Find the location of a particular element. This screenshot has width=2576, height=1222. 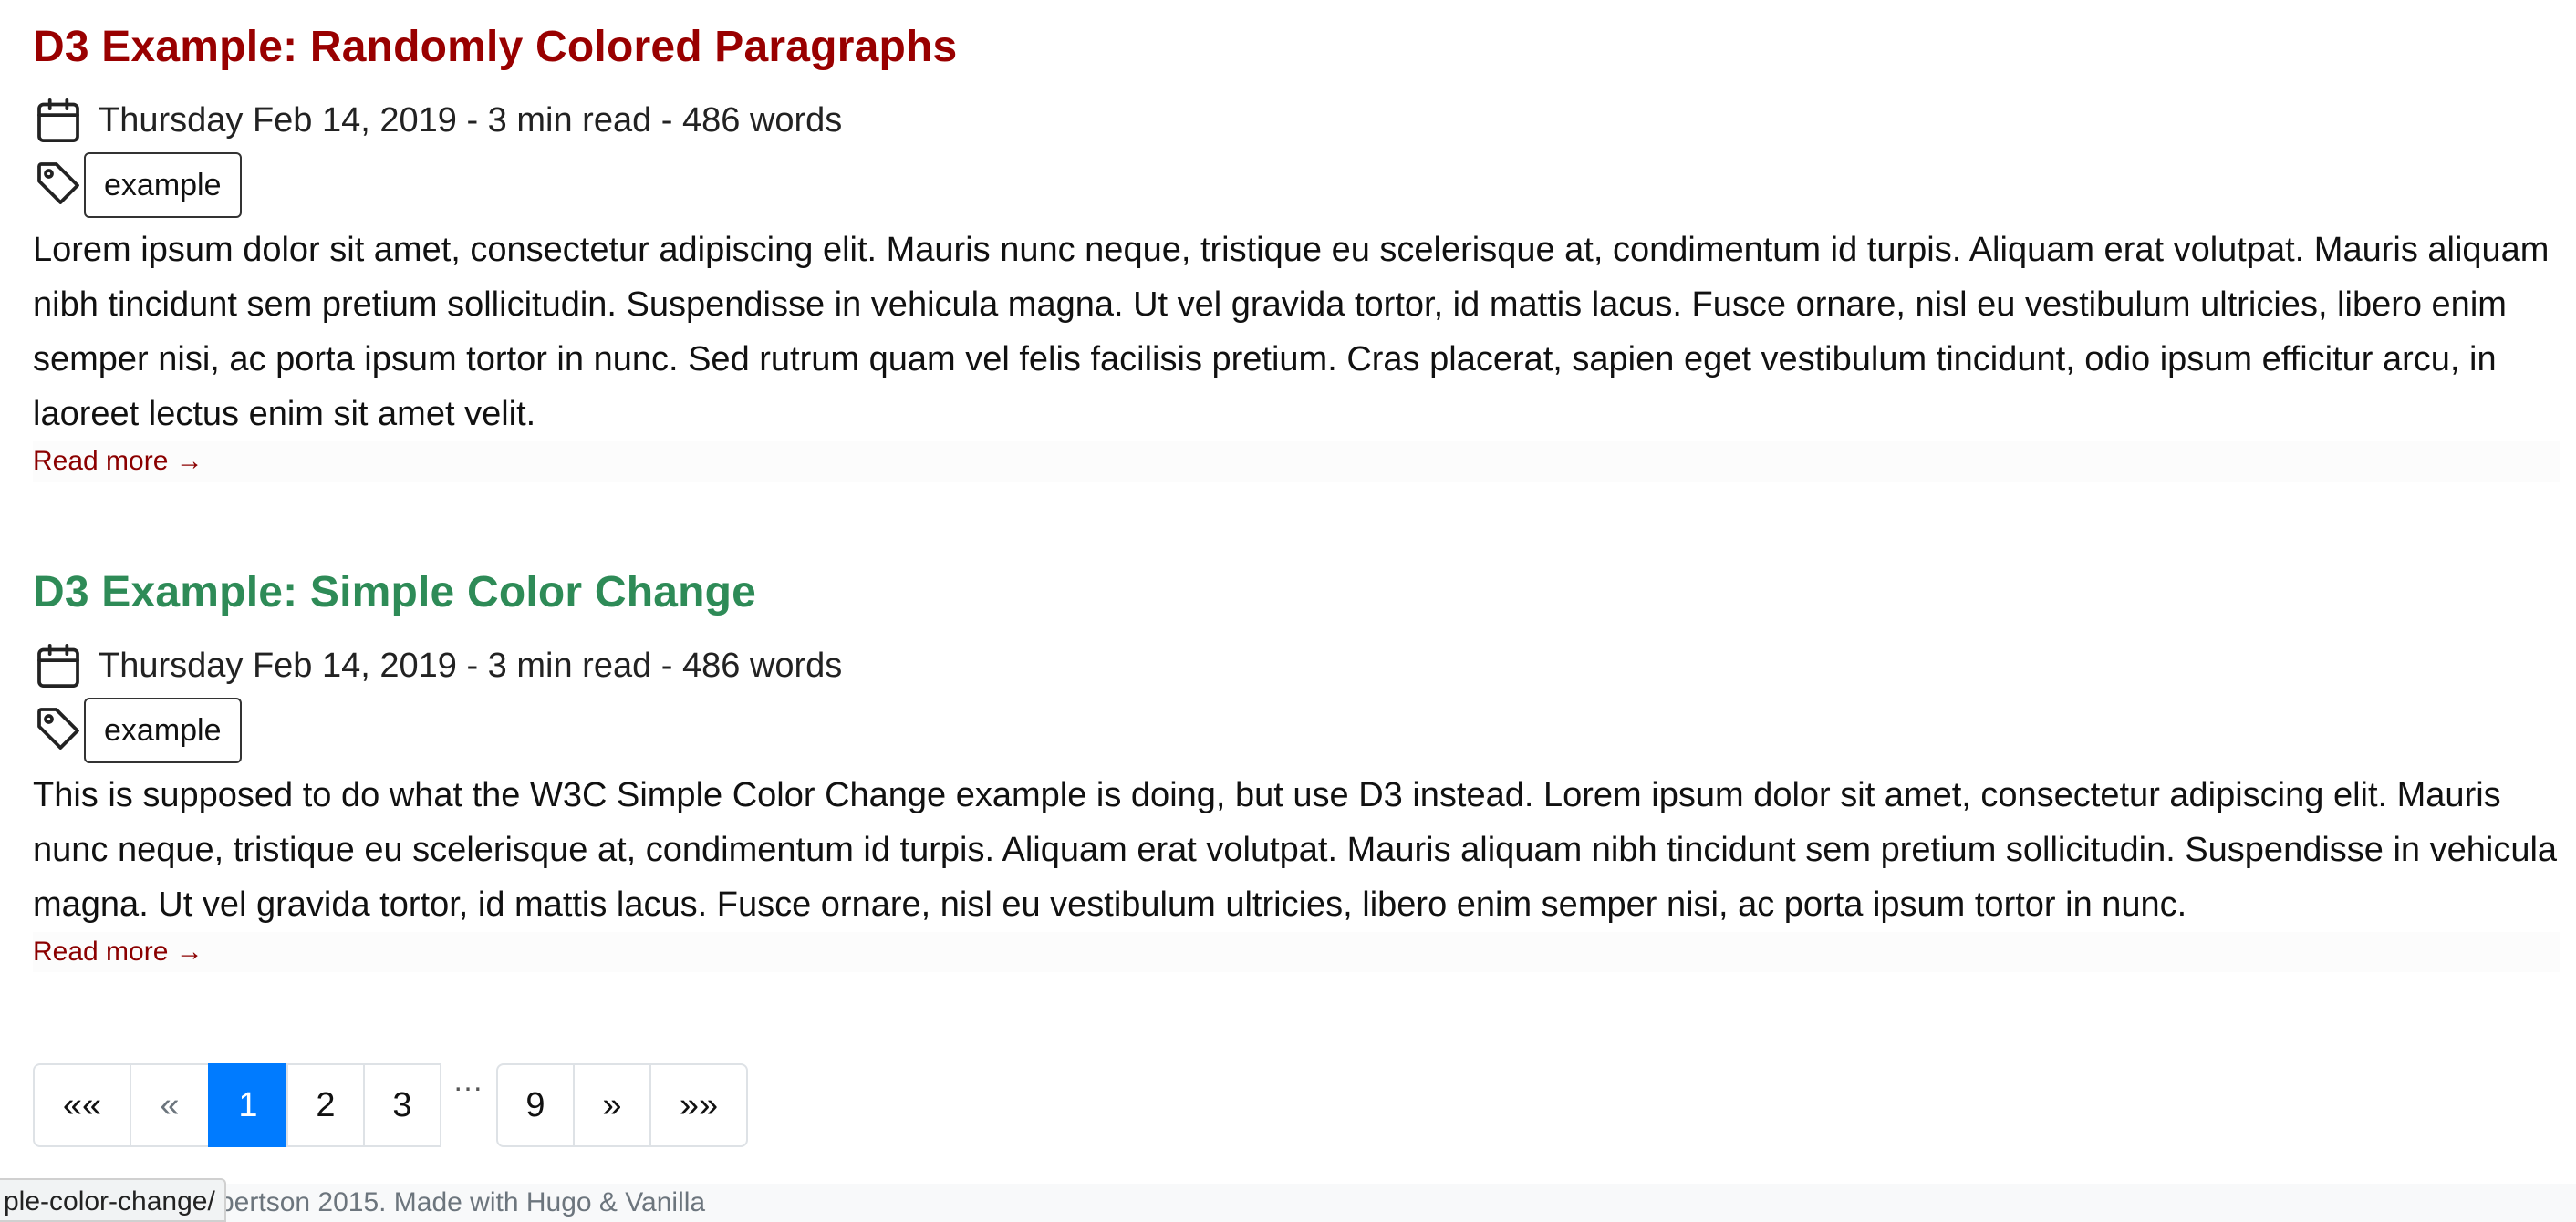

page-2-button: 2 is located at coordinates (325, 1105).